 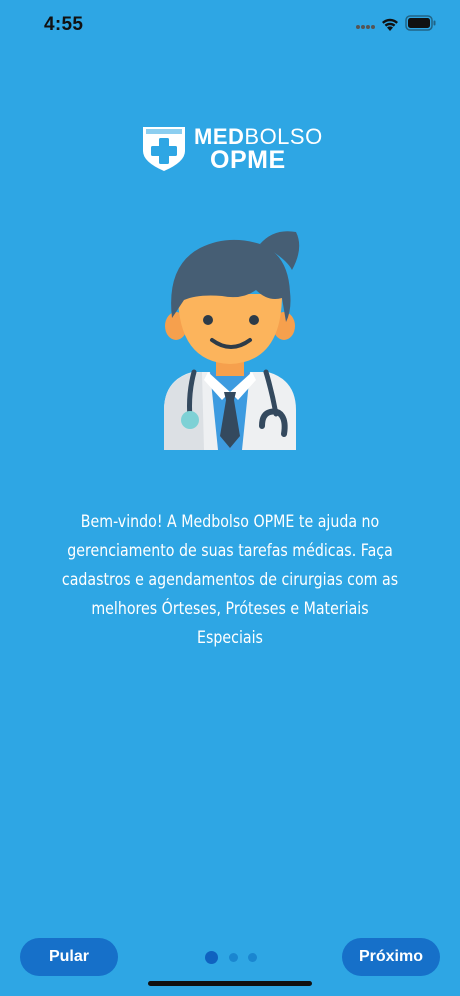 I want to click on app-logo: MEDBOLSO OPME, so click(x=235, y=150).